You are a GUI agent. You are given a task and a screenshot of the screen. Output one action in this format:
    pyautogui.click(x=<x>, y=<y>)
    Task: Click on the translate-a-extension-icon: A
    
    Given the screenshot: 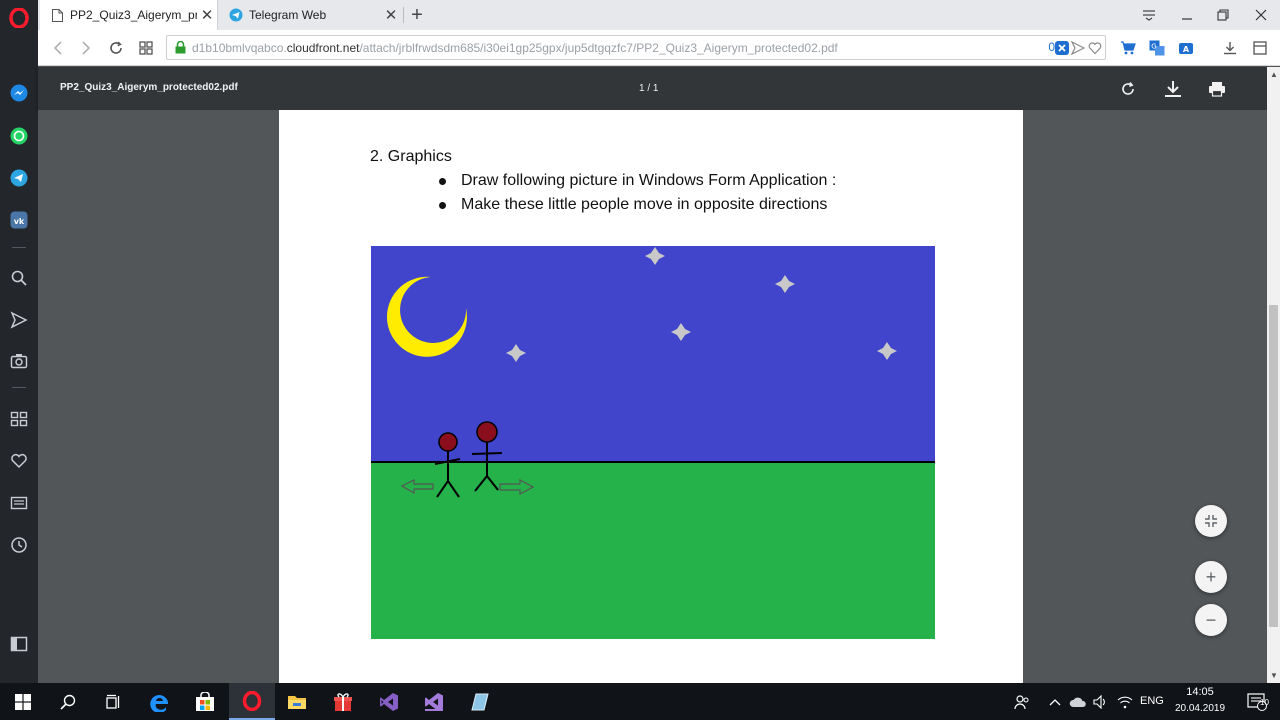 What is the action you would take?
    pyautogui.click(x=1186, y=48)
    